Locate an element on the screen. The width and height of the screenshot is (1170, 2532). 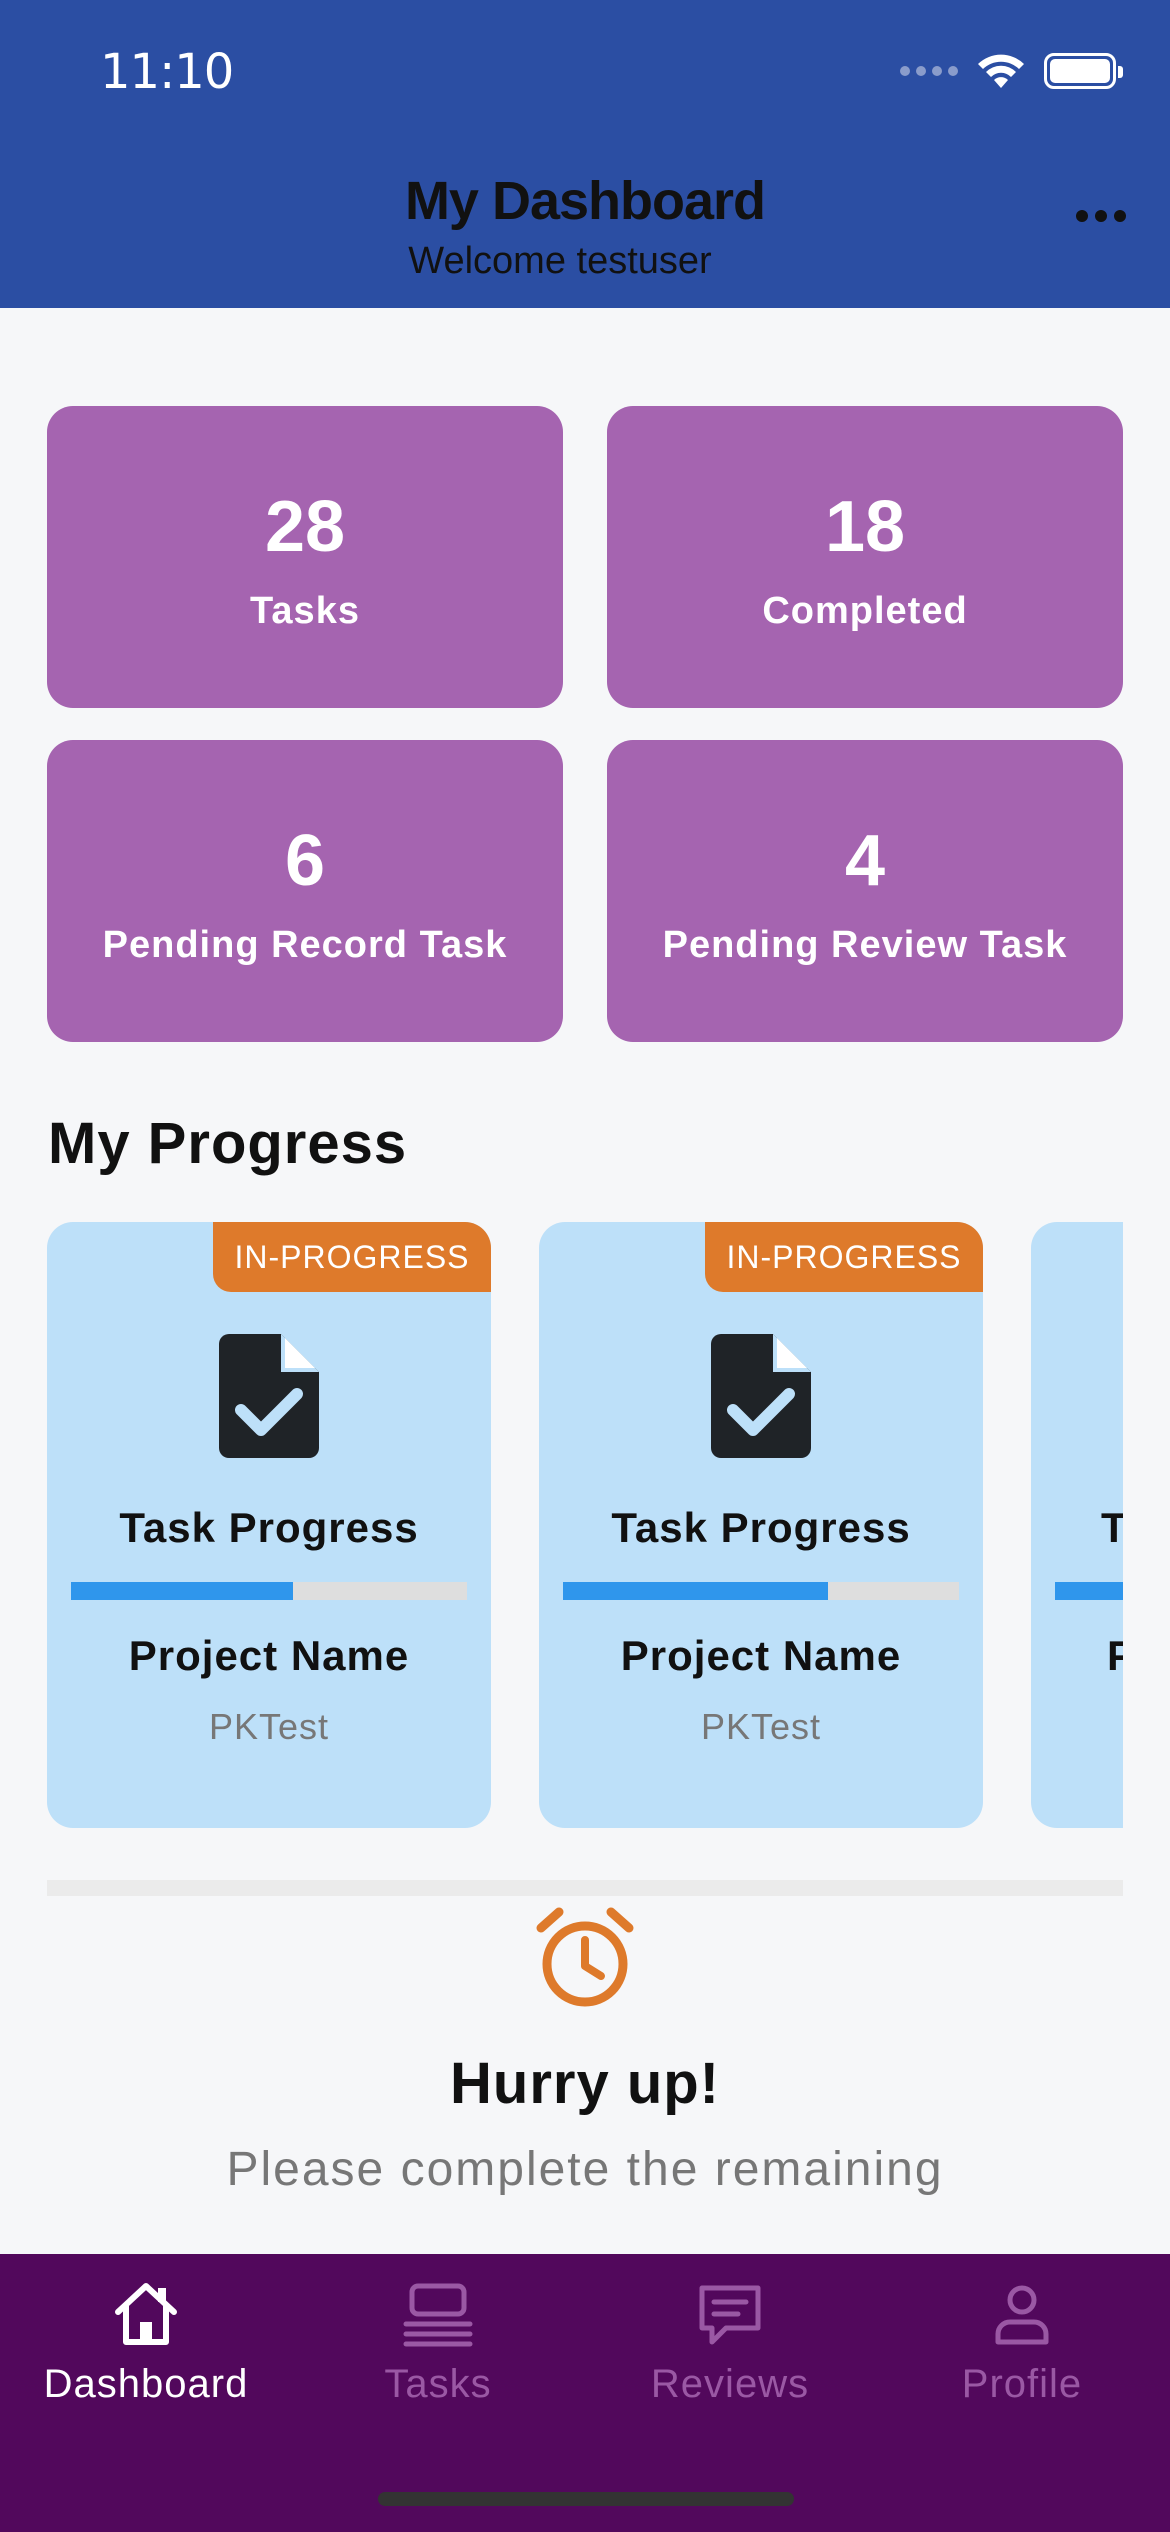
bottom-nav: Dashboard Tasks Reviews Profile is located at coordinates (585, 2393).